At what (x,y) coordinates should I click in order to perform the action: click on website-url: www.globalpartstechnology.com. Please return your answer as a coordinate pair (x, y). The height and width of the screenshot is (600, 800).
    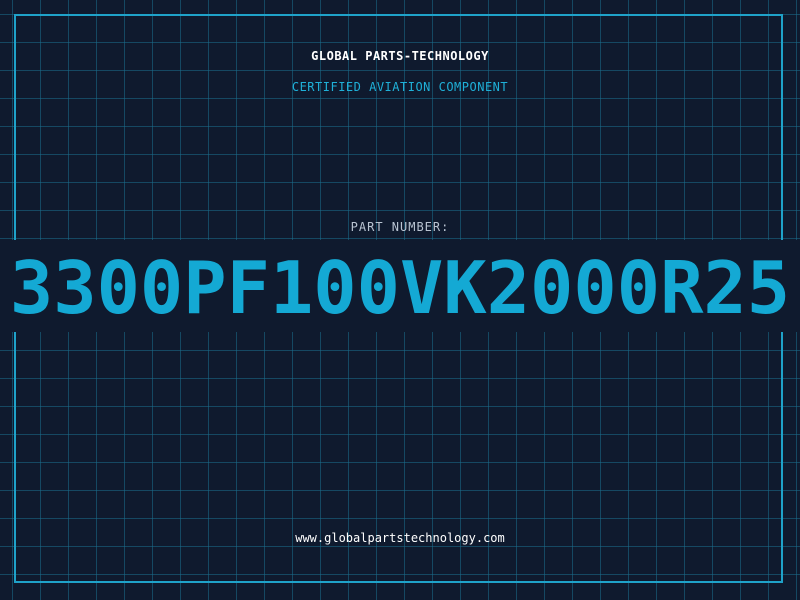
    Looking at the image, I should click on (400, 538).